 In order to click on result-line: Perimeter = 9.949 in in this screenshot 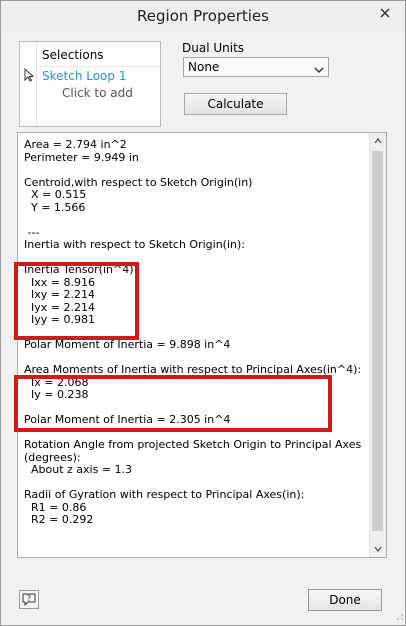, I will do `click(81, 157)`.